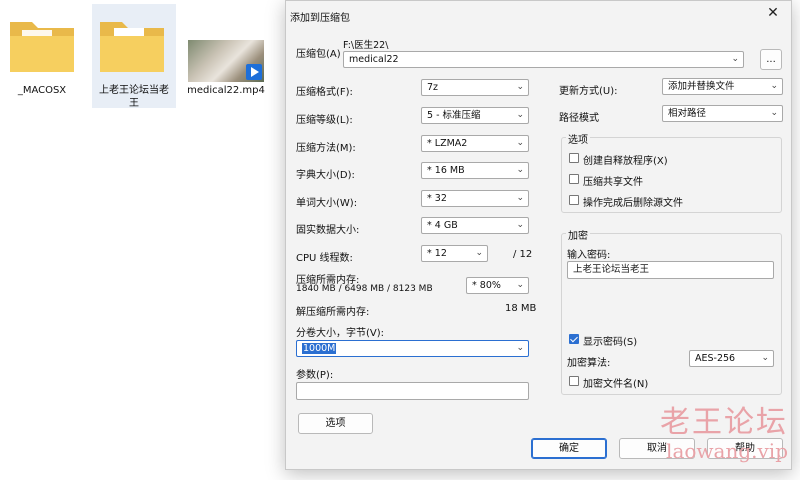 The height and width of the screenshot is (480, 800). Describe the element at coordinates (134, 97) in the screenshot. I see `file-label: 上老王论坛当老王` at that location.